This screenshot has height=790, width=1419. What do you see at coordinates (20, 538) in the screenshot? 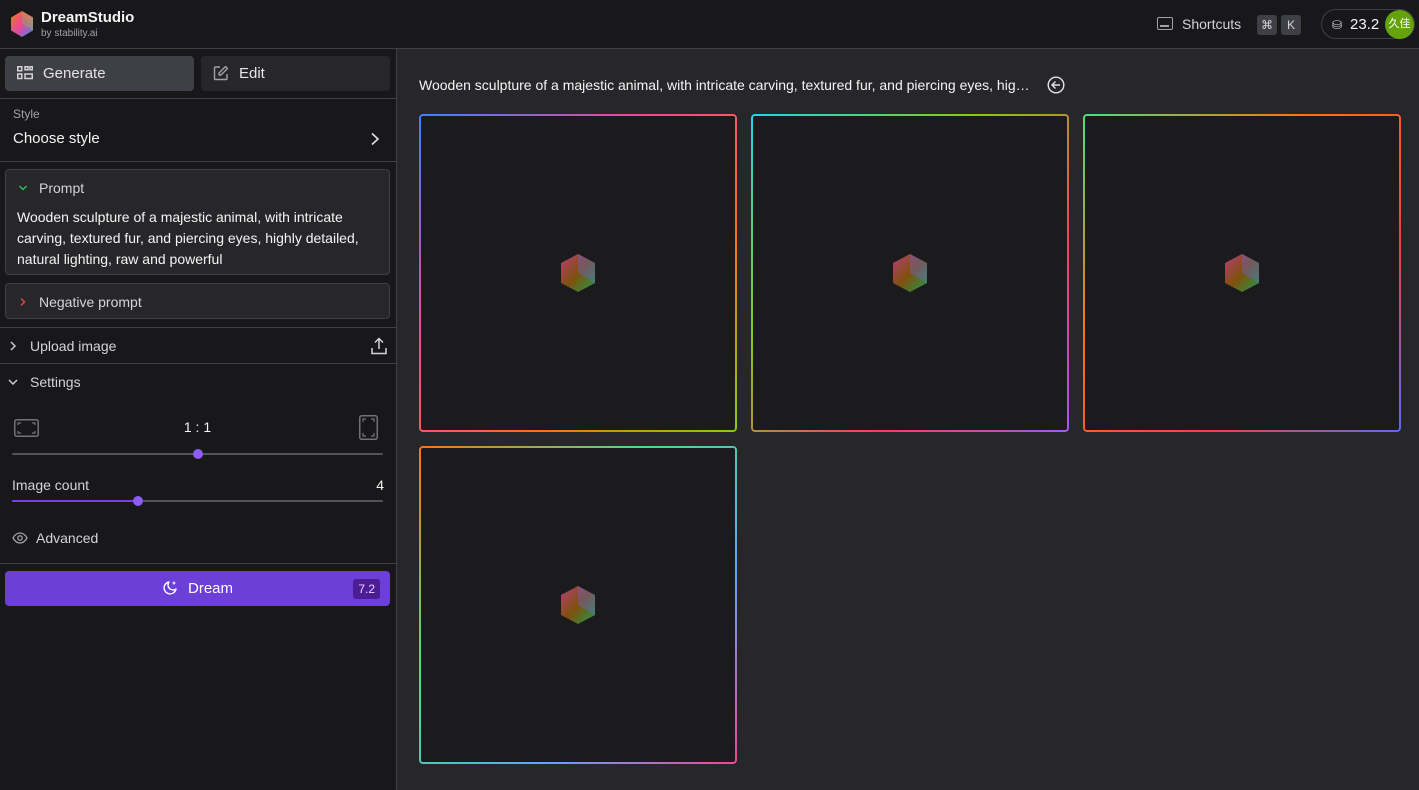
I see `eye-icon` at bounding box center [20, 538].